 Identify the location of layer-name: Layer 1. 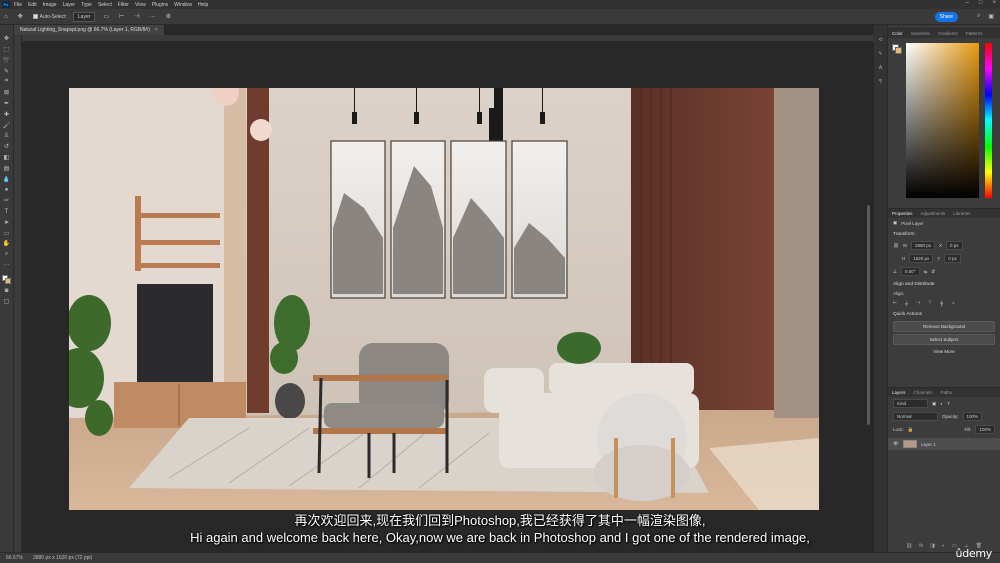
(928, 444).